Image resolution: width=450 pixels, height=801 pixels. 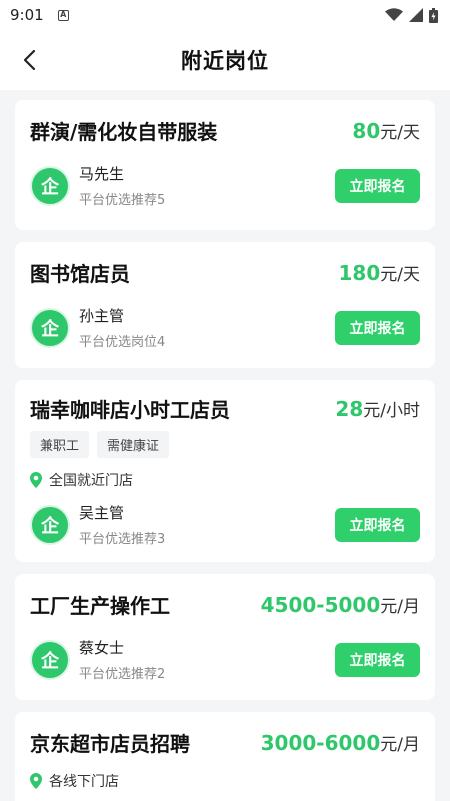 What do you see at coordinates (80, 274) in the screenshot?
I see `job-title: 图书馆店员` at bounding box center [80, 274].